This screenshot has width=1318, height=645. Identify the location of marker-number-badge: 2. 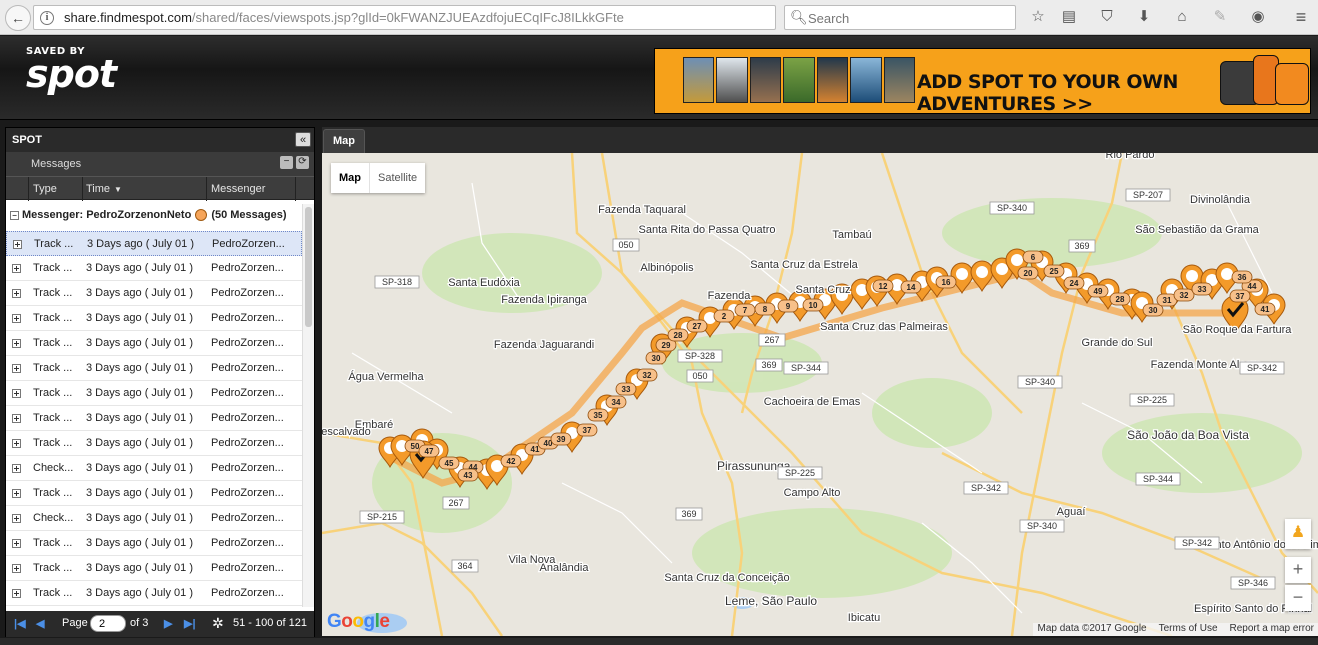
(724, 316).